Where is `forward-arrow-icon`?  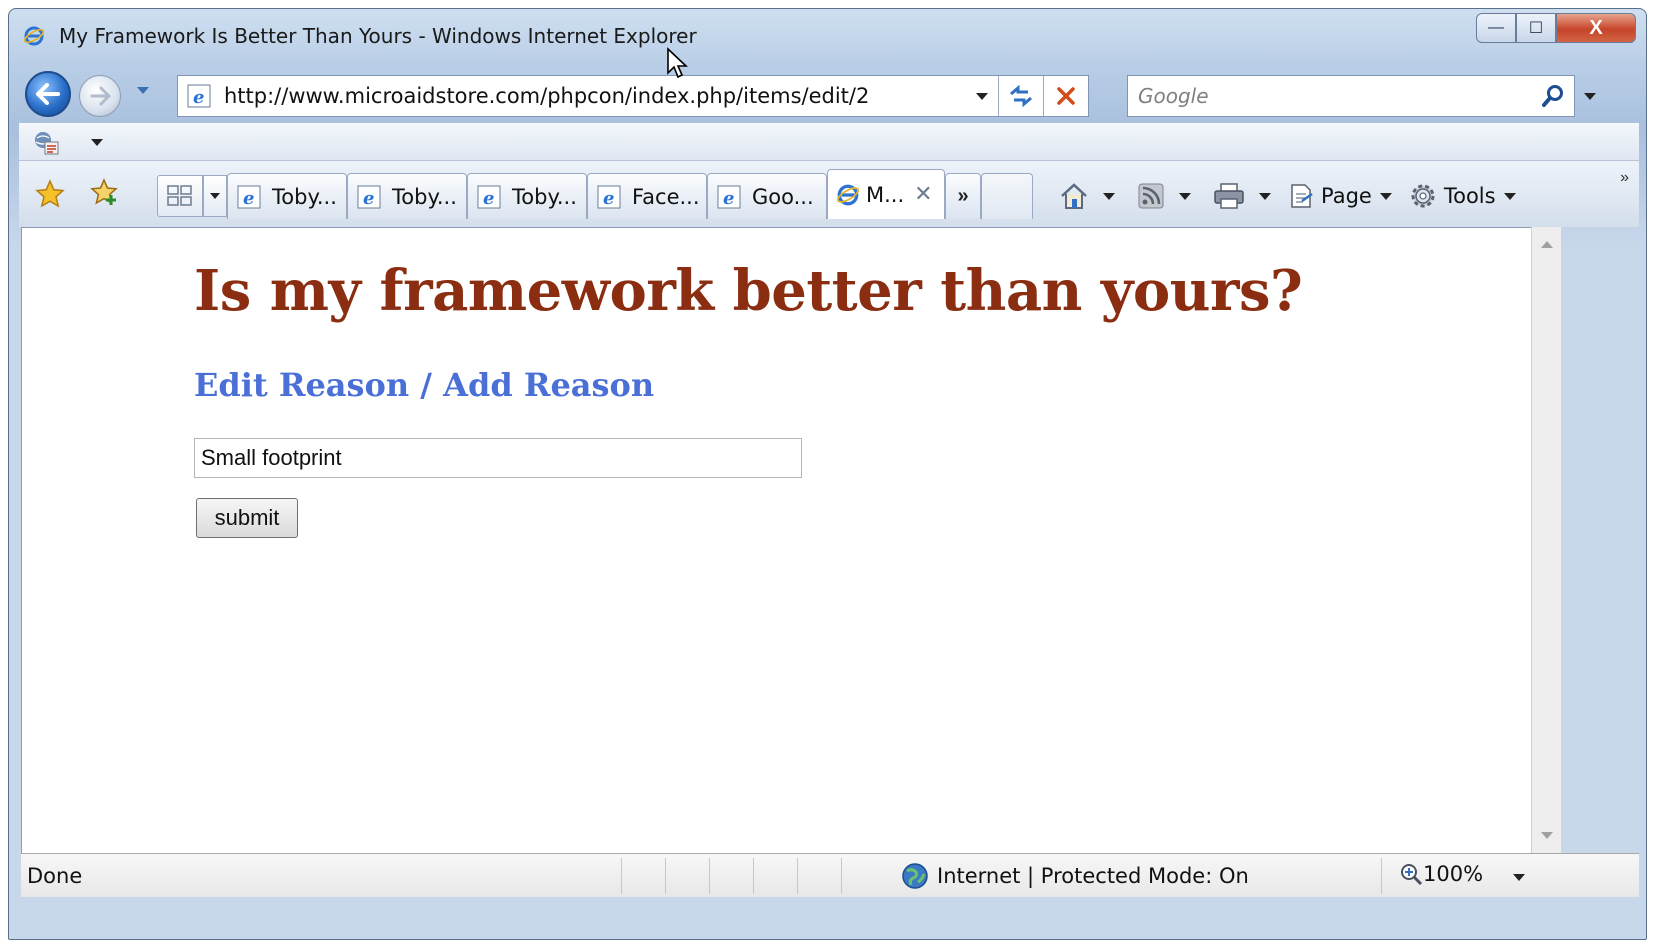 forward-arrow-icon is located at coordinates (100, 96).